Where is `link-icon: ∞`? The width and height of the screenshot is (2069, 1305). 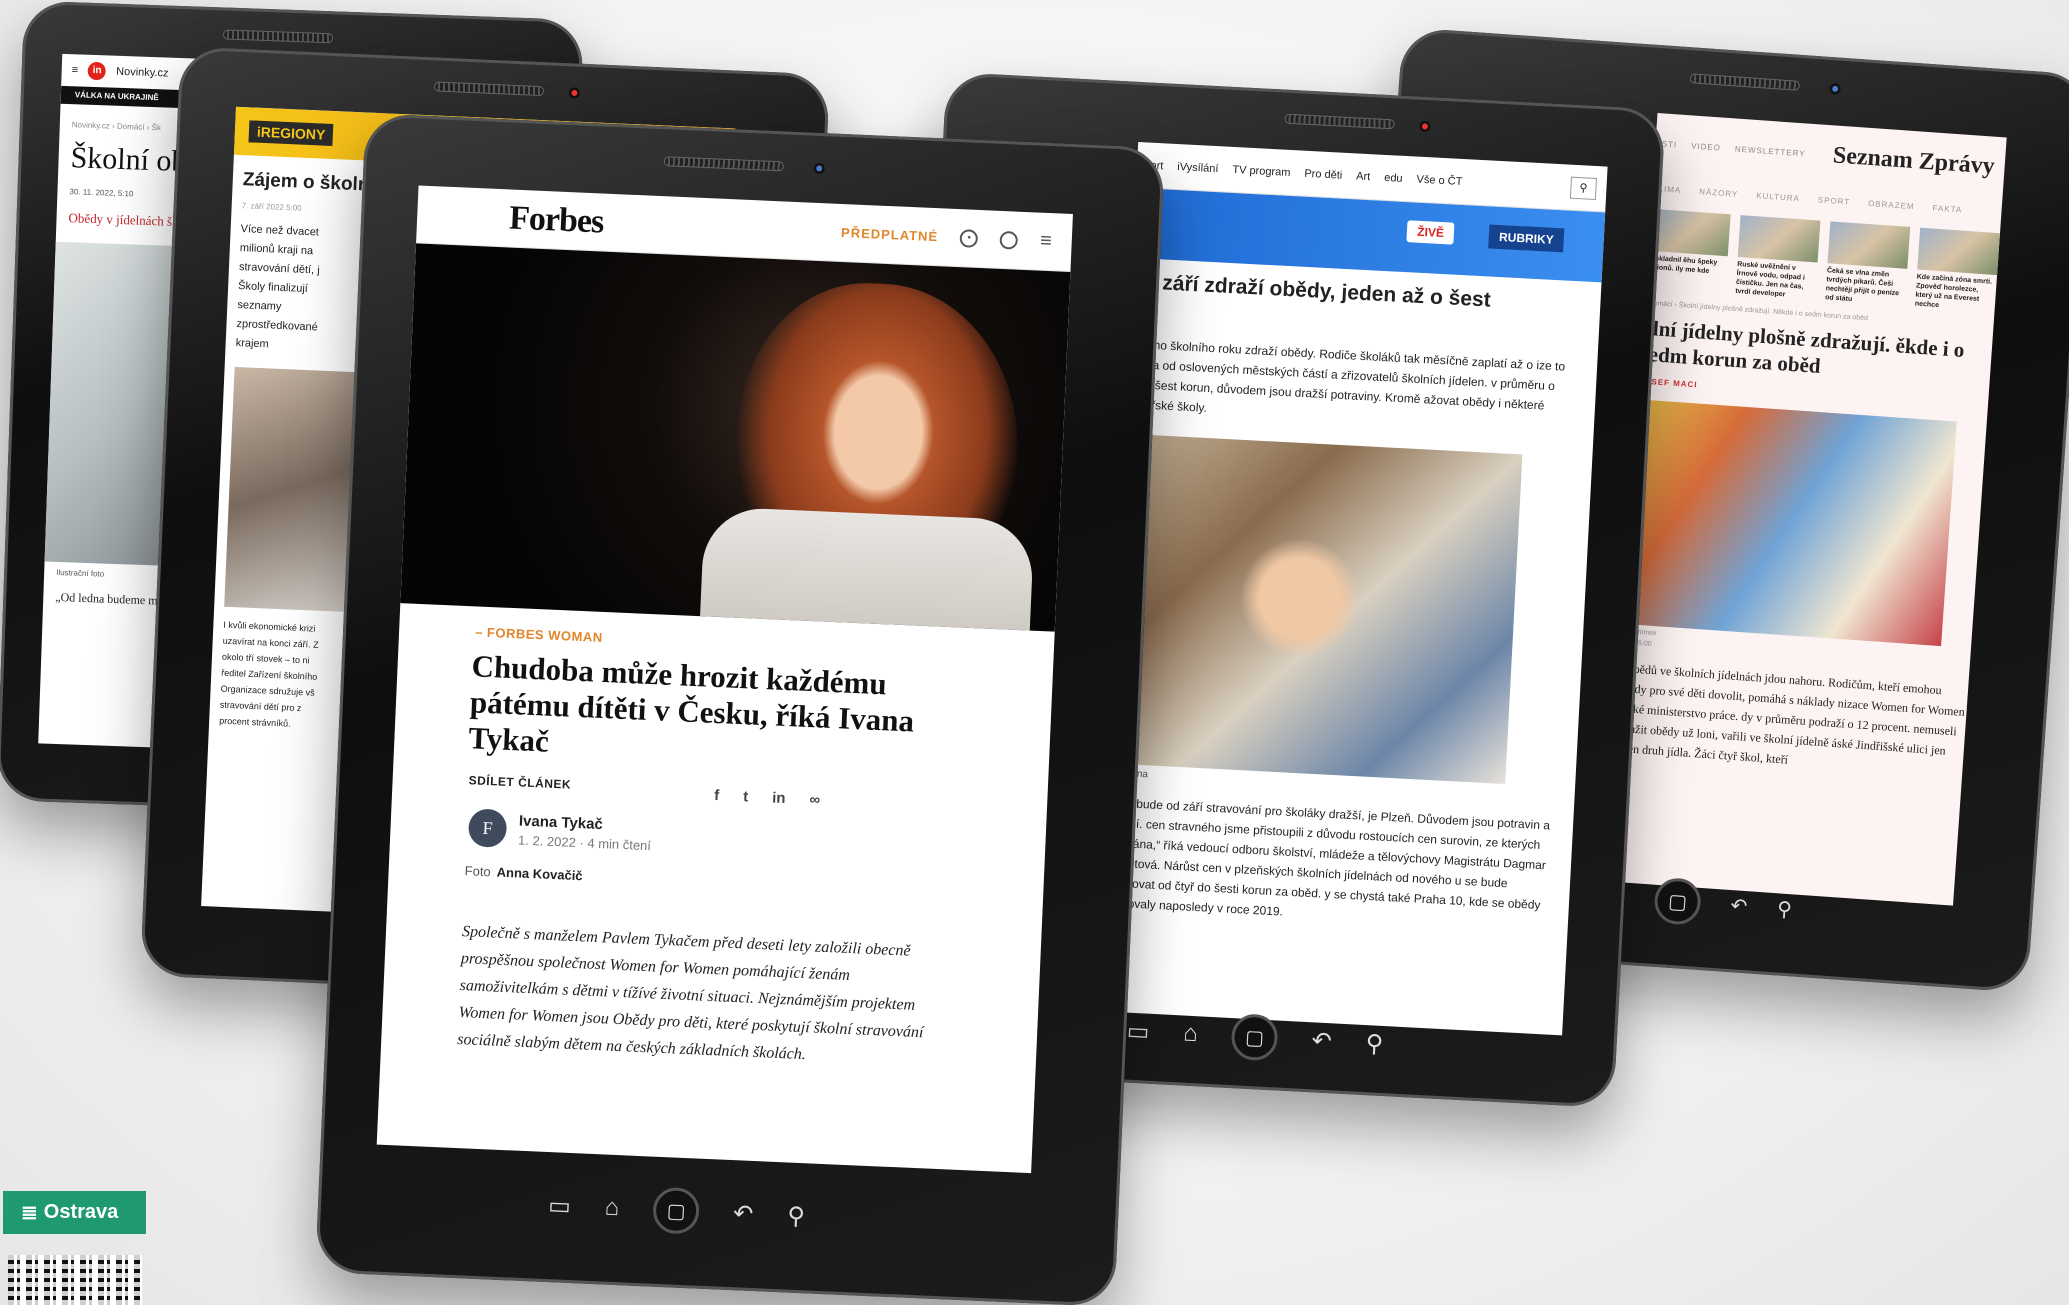 link-icon: ∞ is located at coordinates (814, 799).